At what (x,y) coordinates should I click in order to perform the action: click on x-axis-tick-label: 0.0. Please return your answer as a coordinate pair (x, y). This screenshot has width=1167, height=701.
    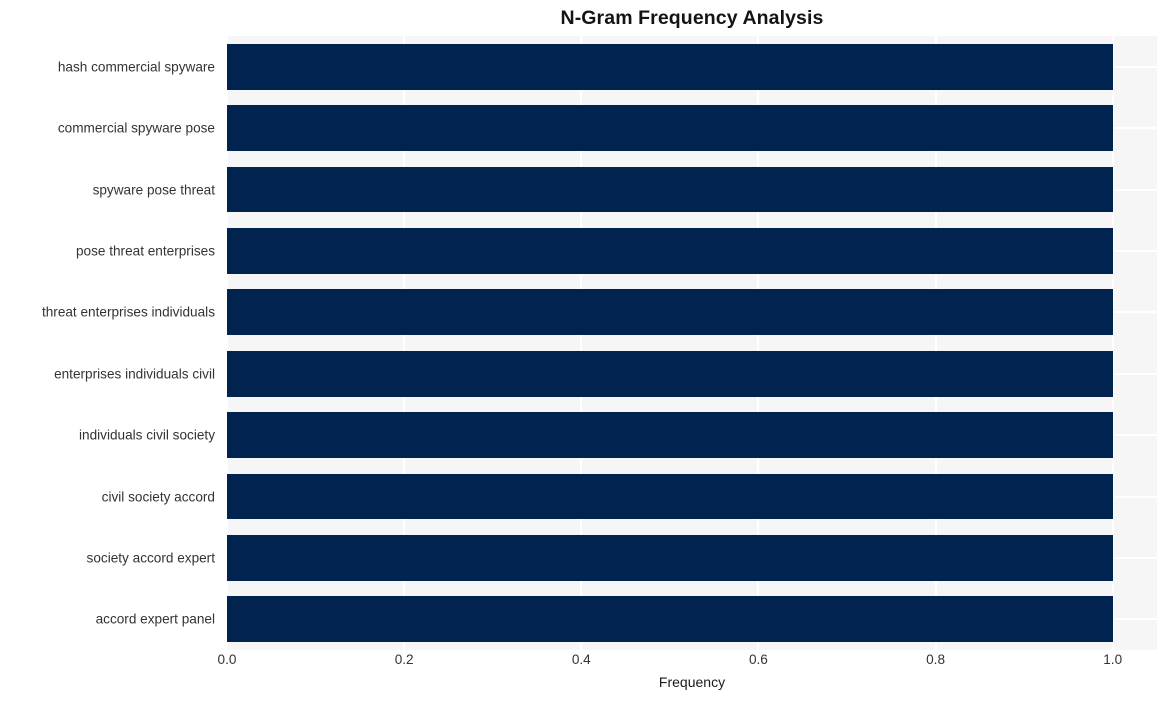
    Looking at the image, I should click on (227, 659).